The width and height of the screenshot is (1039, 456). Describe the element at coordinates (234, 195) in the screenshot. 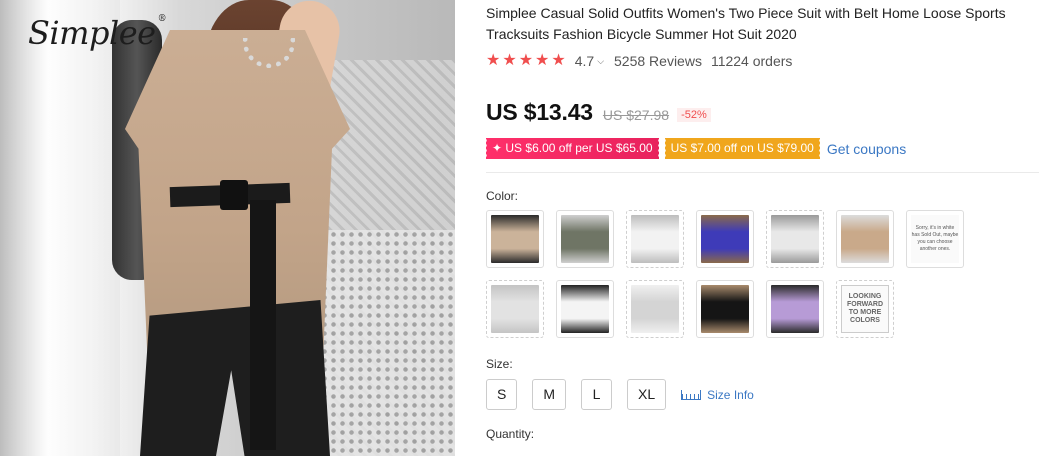

I see `belt-buckle` at that location.